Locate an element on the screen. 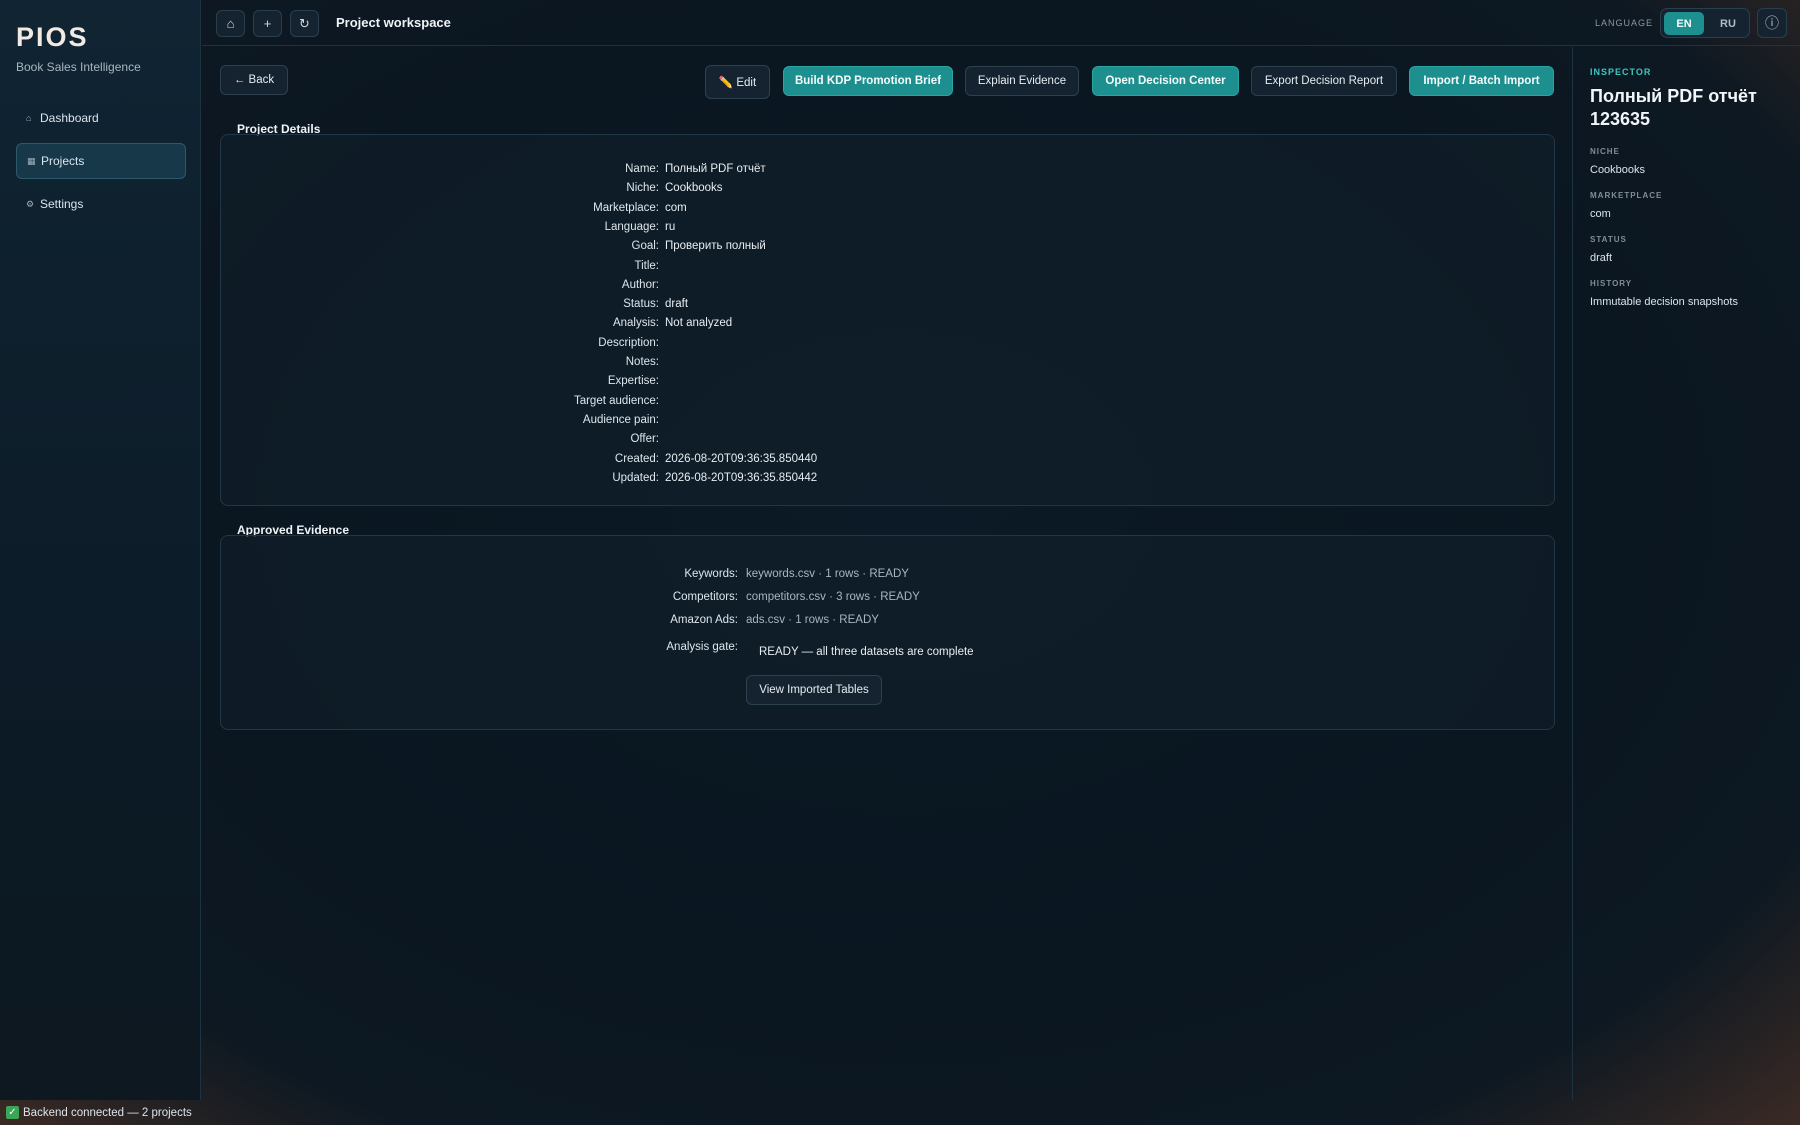  info-icon: ⓘ is located at coordinates (1772, 23).